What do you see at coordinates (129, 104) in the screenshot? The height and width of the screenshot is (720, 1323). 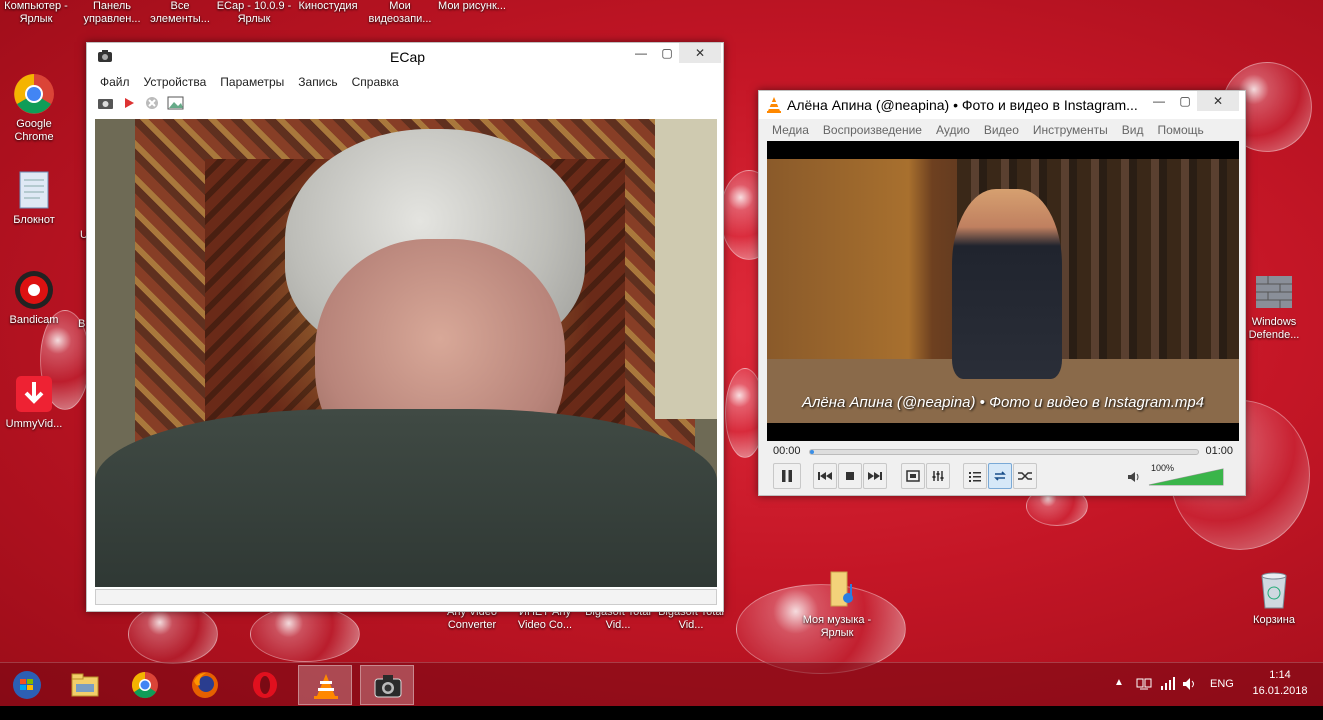 I see `record-icon` at bounding box center [129, 104].